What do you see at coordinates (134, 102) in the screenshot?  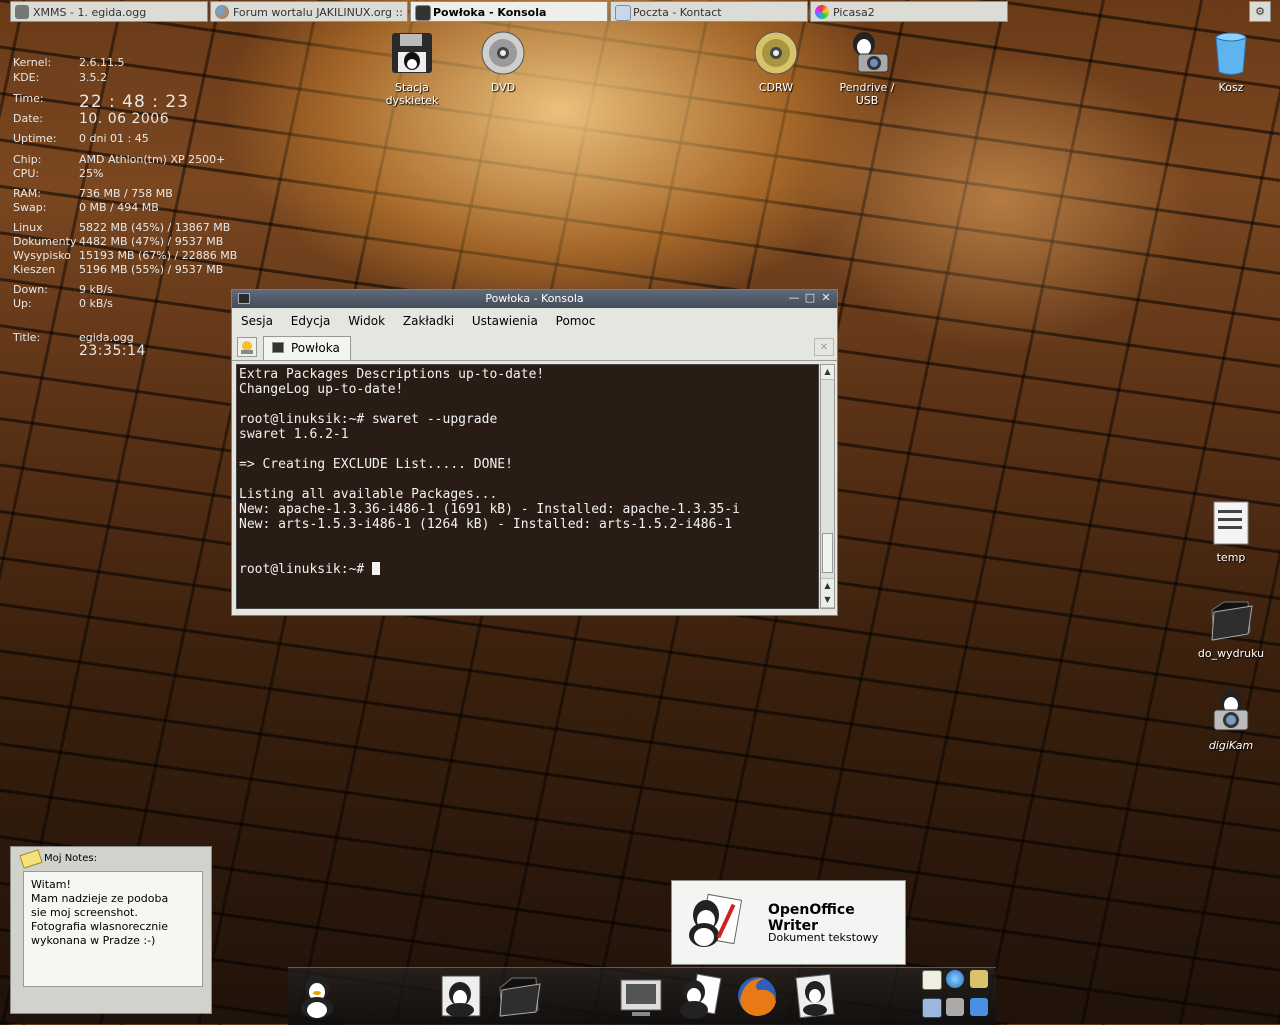 I see `time-value: 22 : 48 : 23` at bounding box center [134, 102].